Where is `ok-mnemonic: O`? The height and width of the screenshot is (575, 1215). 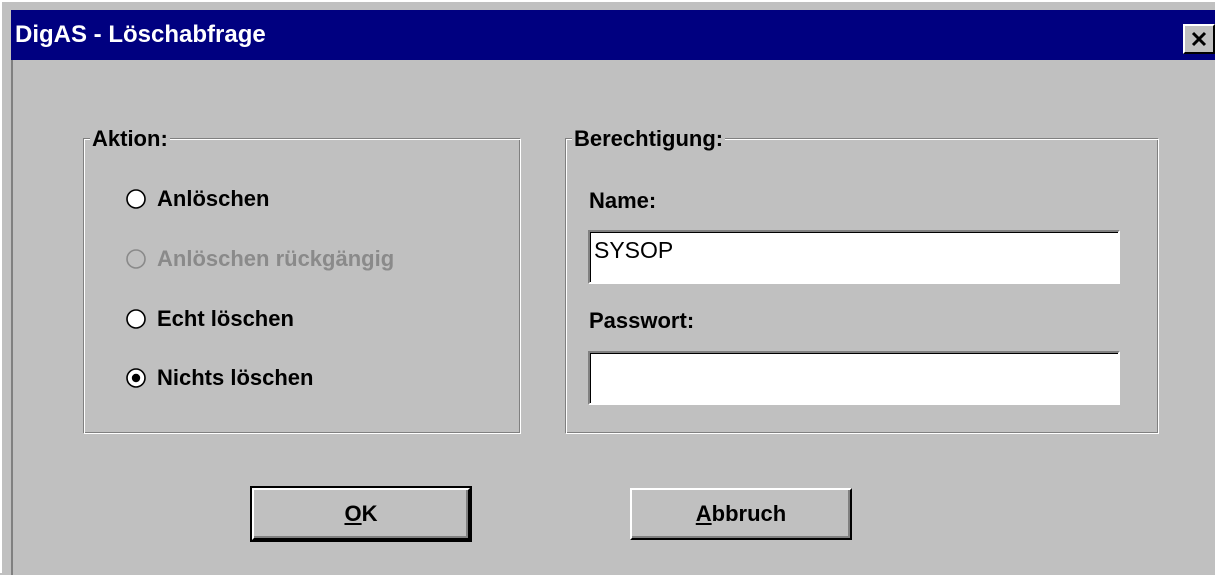
ok-mnemonic: O is located at coordinates (353, 513).